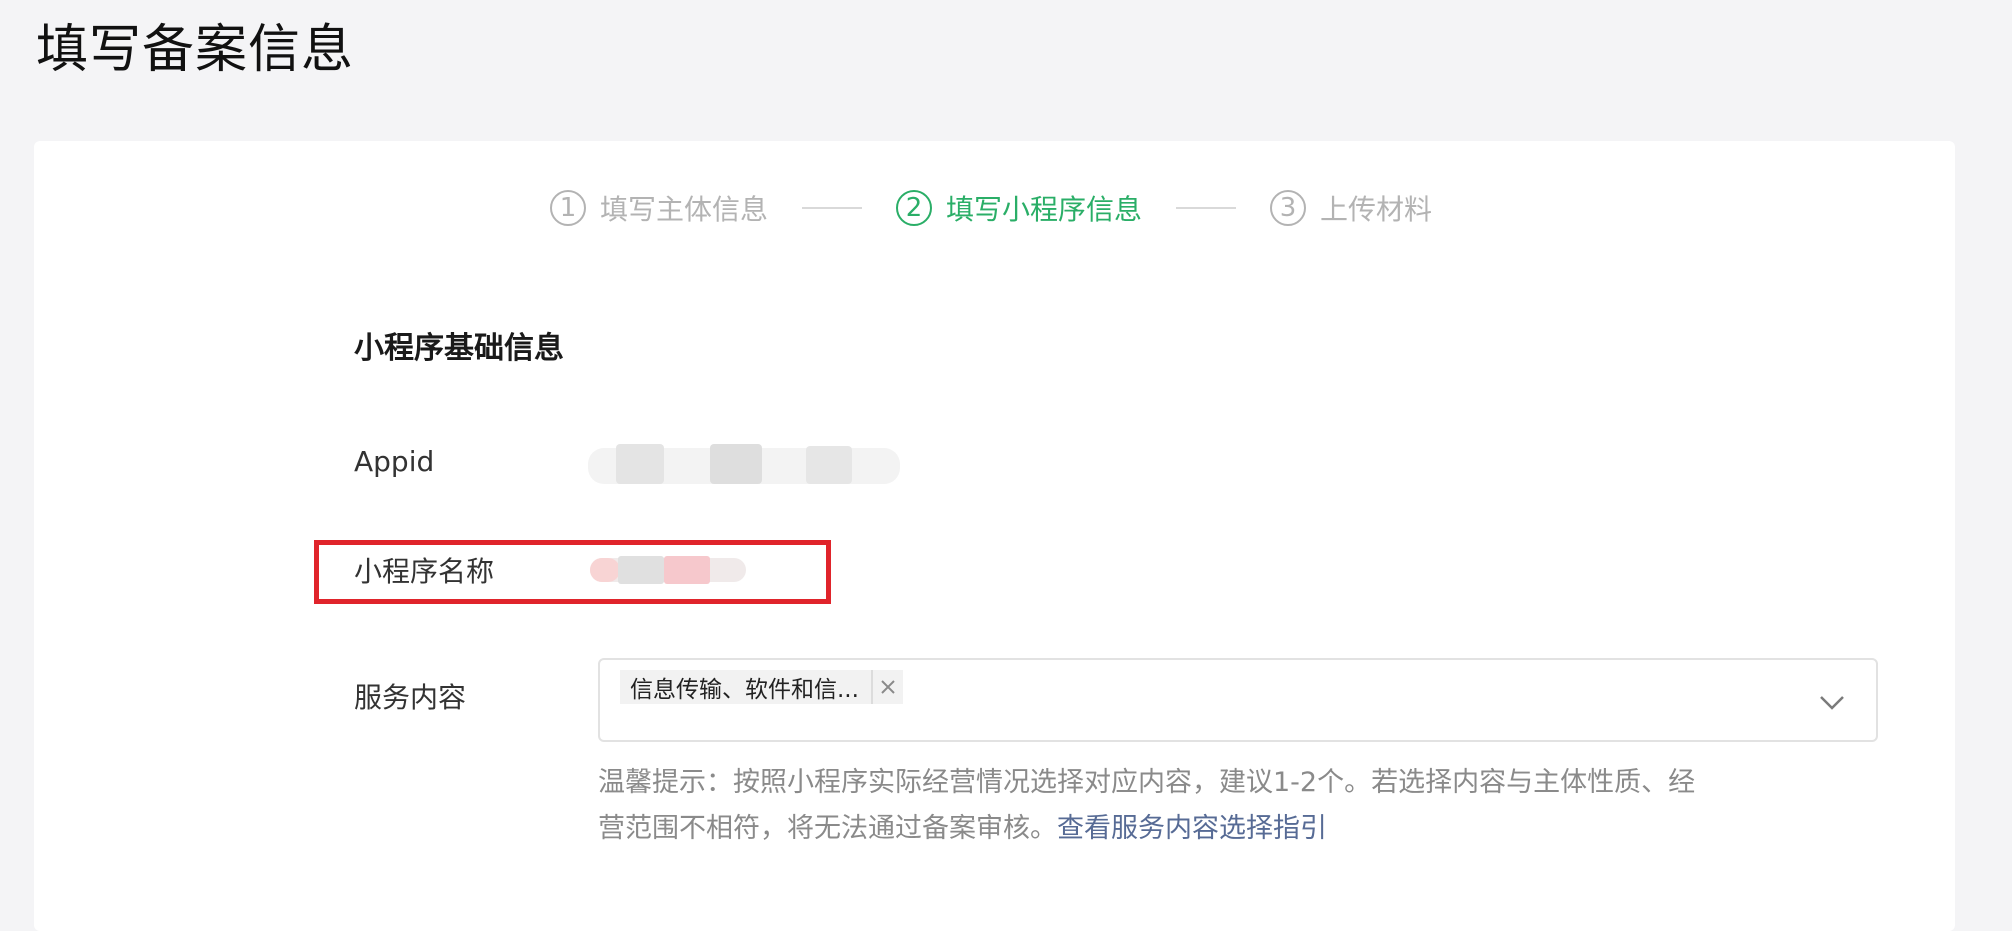  I want to click on step-label-2: 填写小程序信息, so click(1044, 209).